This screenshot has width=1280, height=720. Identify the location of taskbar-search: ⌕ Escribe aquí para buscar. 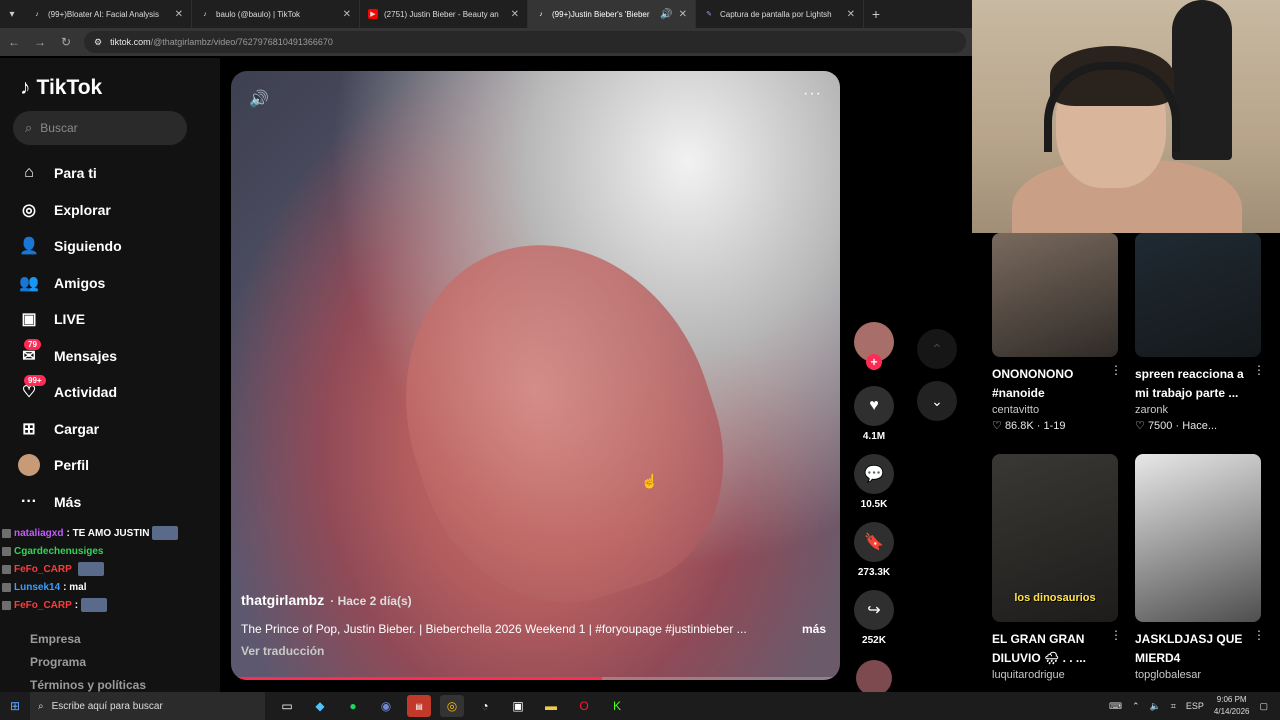
(147, 706).